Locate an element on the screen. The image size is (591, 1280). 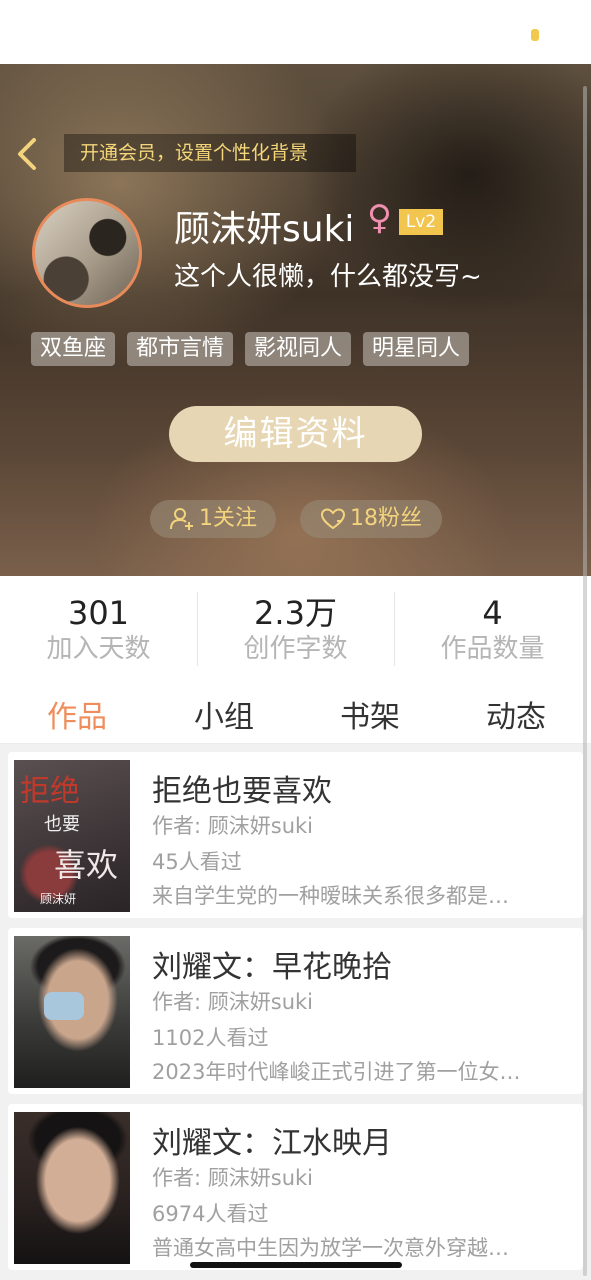
bio-text: 这个人很懒，什么都没写~ is located at coordinates (328, 277).